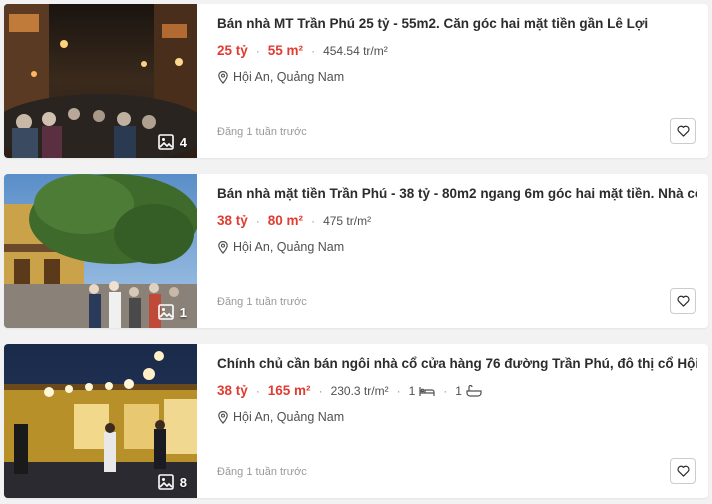 The height and width of the screenshot is (504, 712). What do you see at coordinates (347, 220) in the screenshot?
I see `listing-price-per-m2: 475 tr/m²` at bounding box center [347, 220].